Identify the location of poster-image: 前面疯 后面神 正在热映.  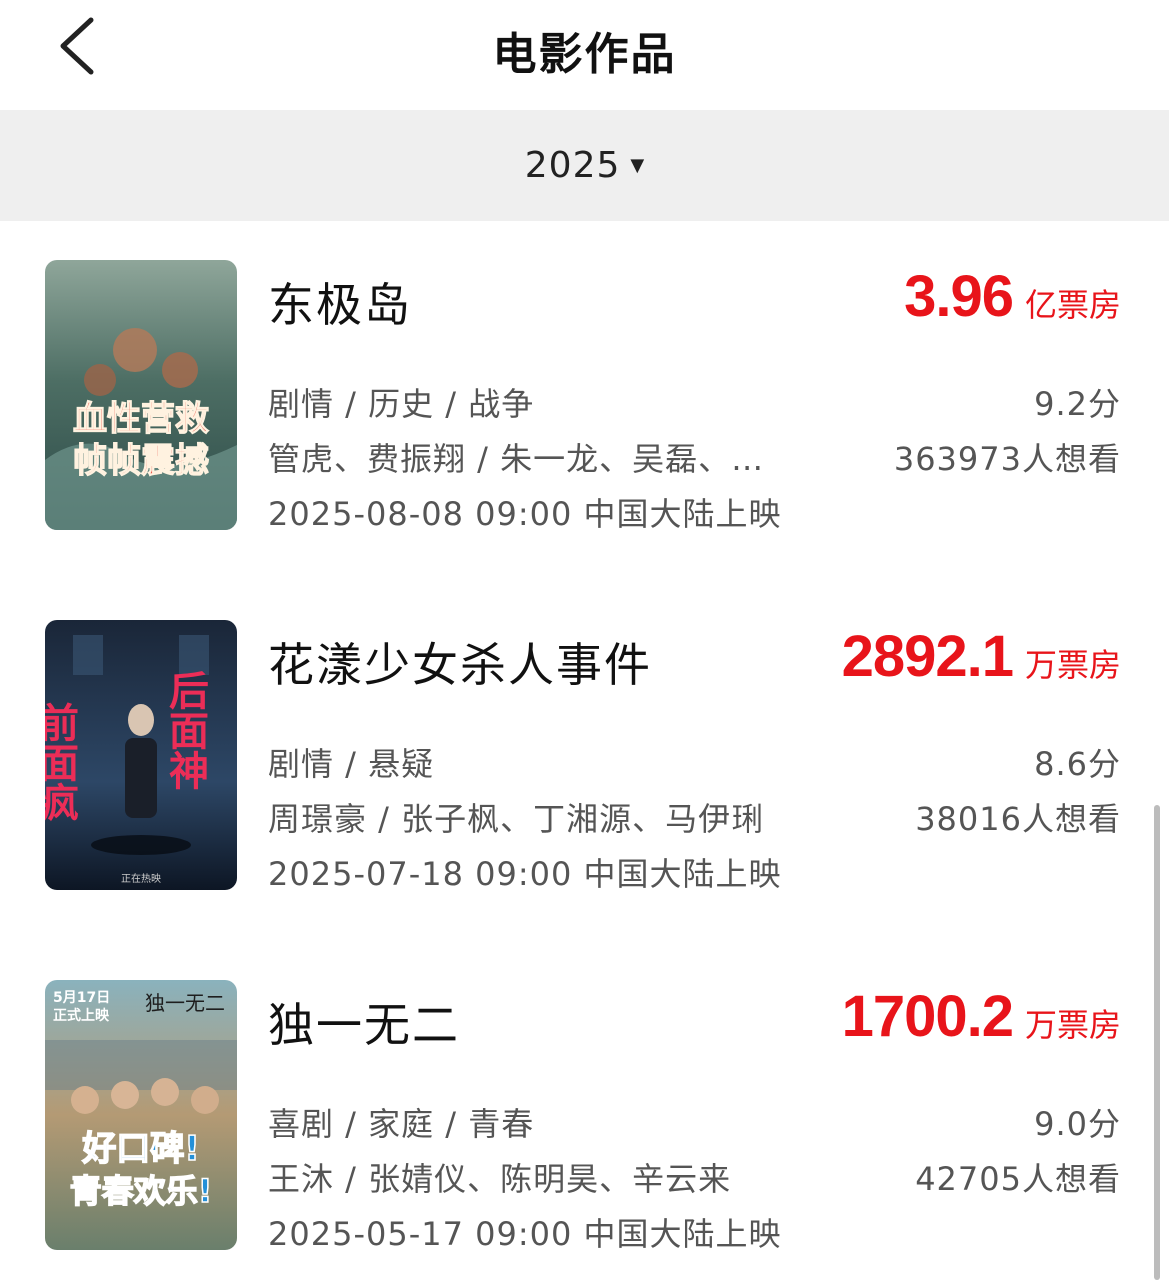
(141, 755).